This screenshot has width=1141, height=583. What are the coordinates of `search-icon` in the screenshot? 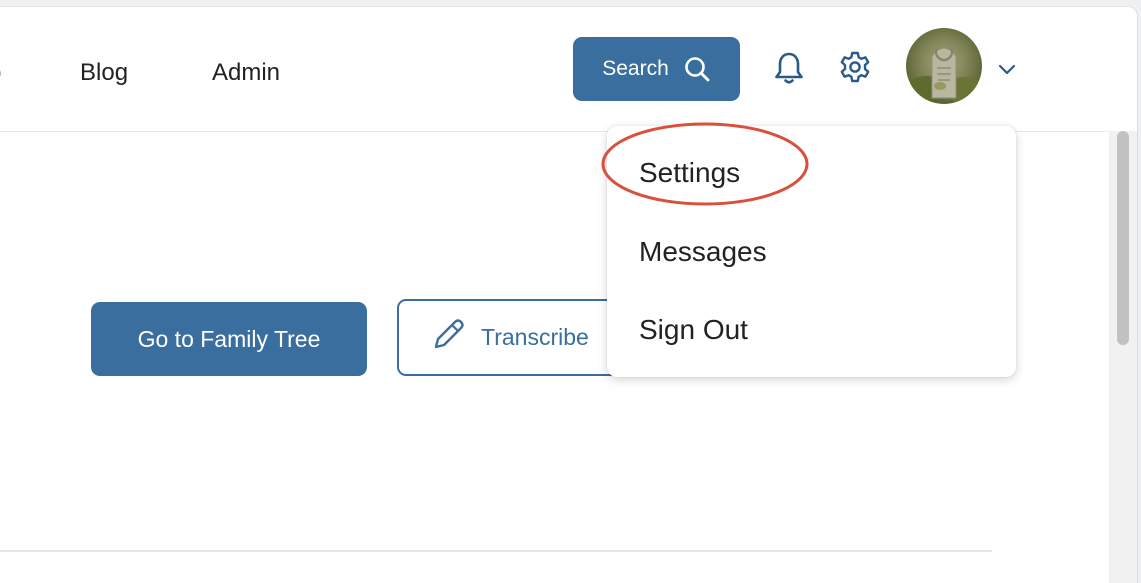 It's located at (697, 69).